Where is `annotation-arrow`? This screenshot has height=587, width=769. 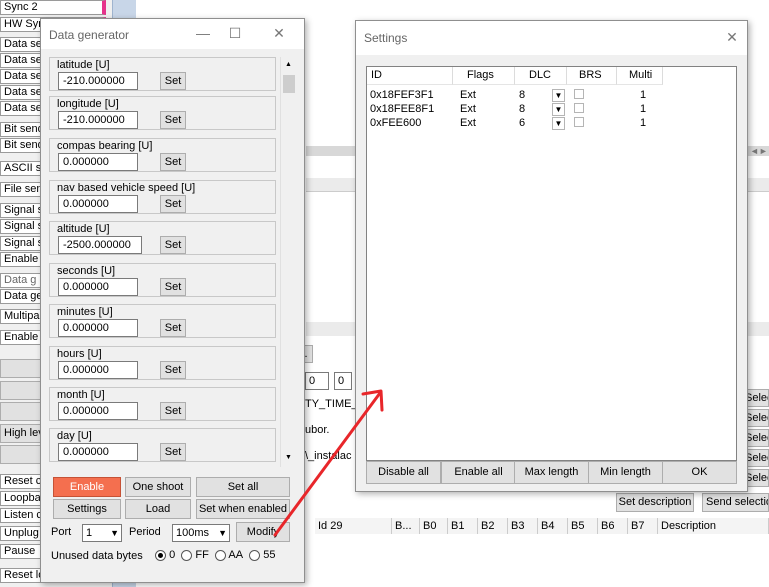 annotation-arrow is located at coordinates (328, 463).